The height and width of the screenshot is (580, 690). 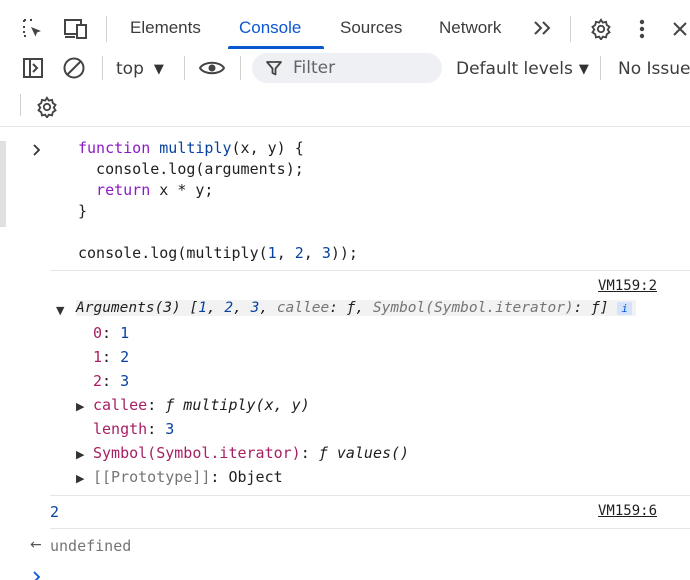 I want to click on sidebar-toggle-icon, so click(x=33, y=68).